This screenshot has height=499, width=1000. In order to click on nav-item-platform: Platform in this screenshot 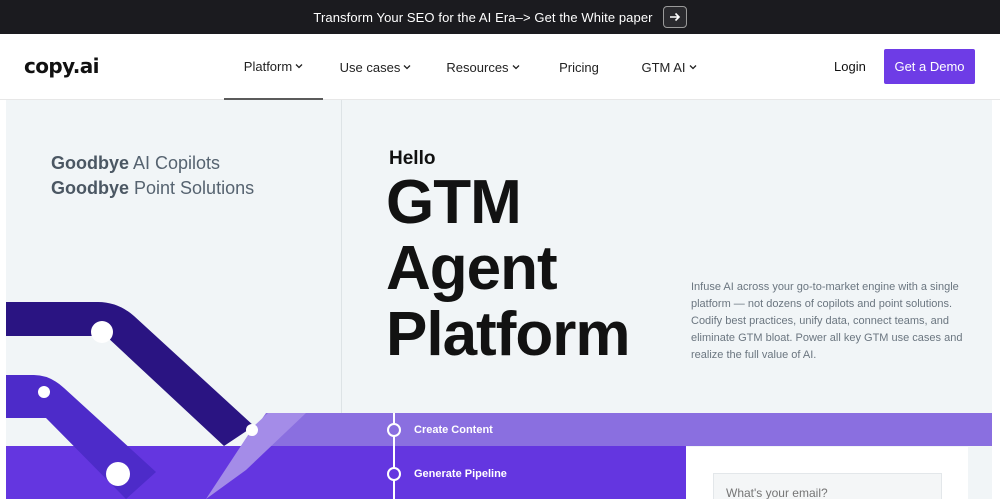, I will do `click(273, 67)`.